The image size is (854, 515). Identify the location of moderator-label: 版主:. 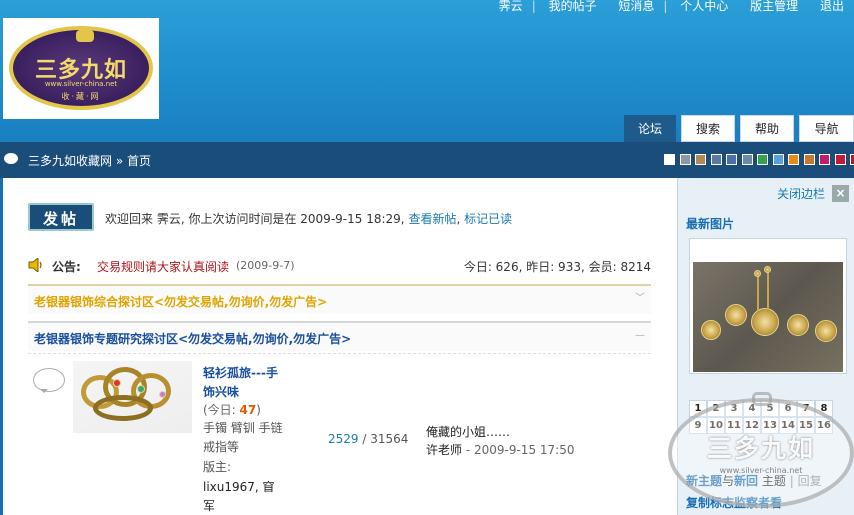
(217, 467).